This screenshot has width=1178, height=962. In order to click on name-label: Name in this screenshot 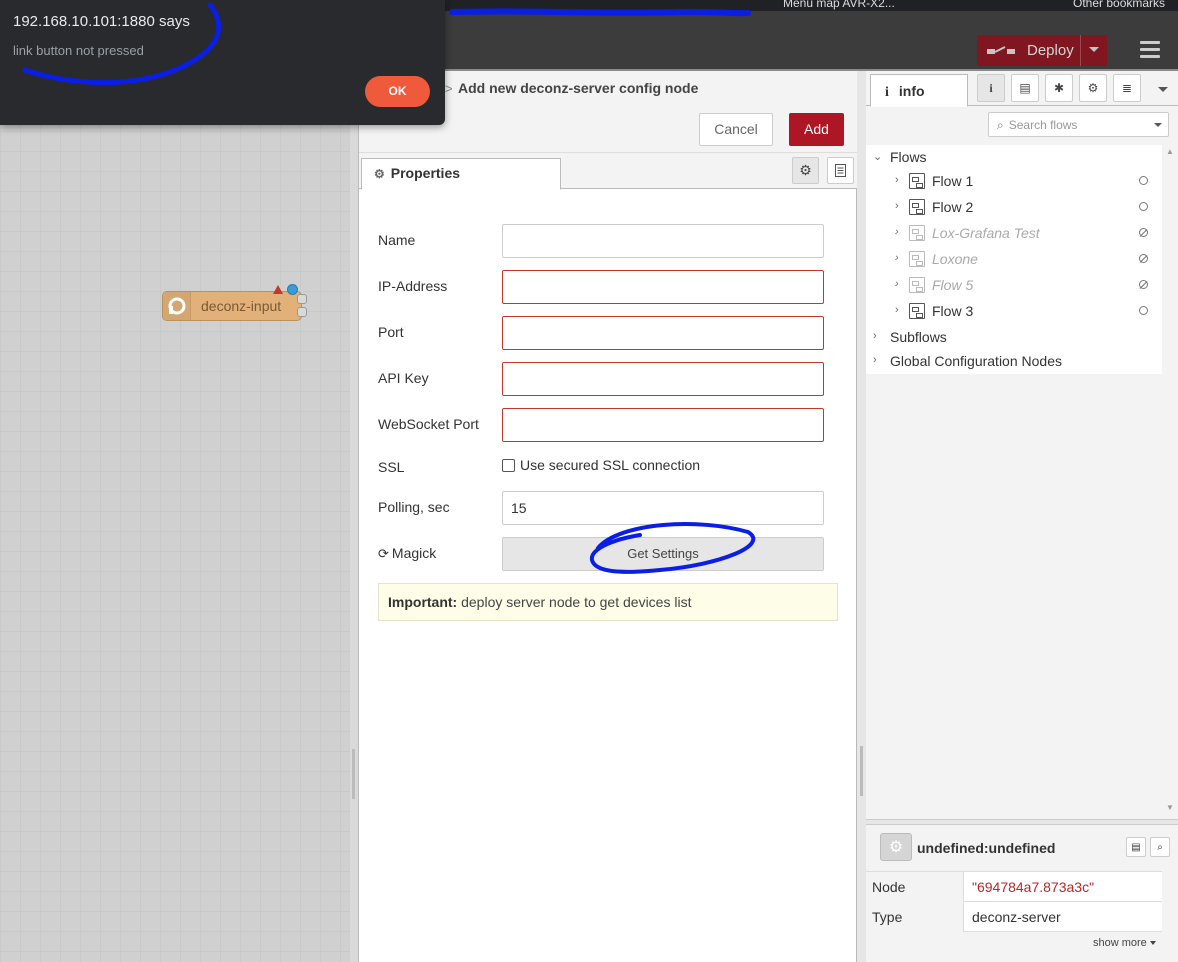, I will do `click(397, 240)`.